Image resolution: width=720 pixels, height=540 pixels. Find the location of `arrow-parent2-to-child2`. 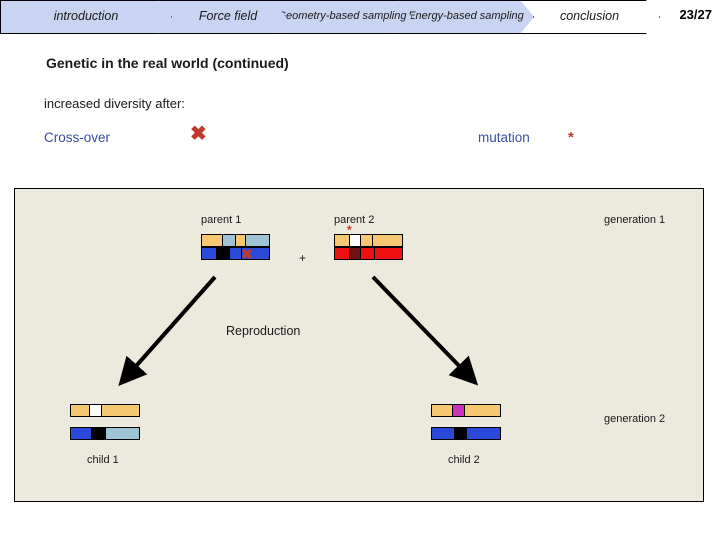

arrow-parent2-to-child2 is located at coordinates (425, 330).